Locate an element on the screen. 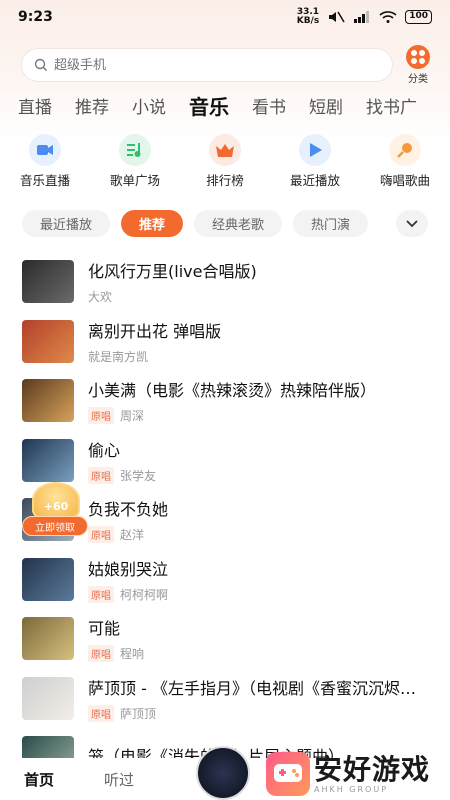 The width and height of the screenshot is (450, 800). playlist-icon is located at coordinates (135, 150).